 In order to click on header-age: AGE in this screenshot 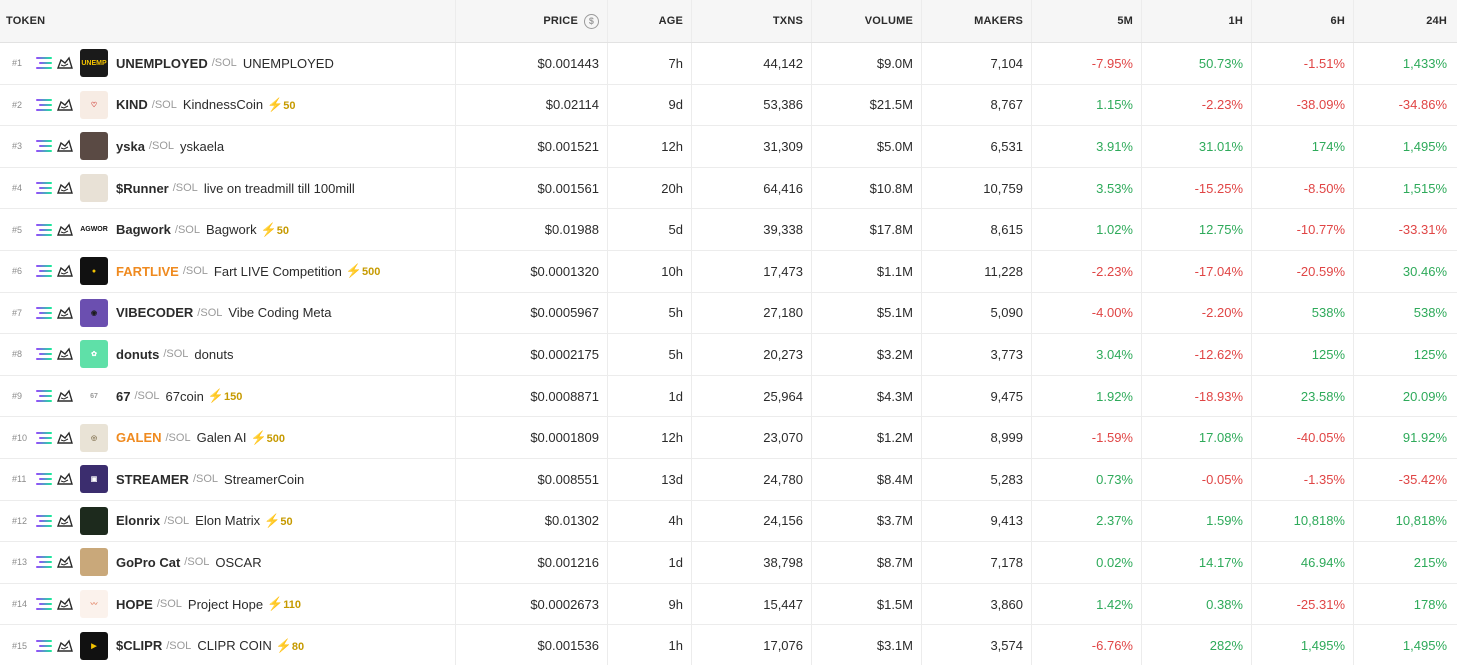, I will do `click(650, 21)`.